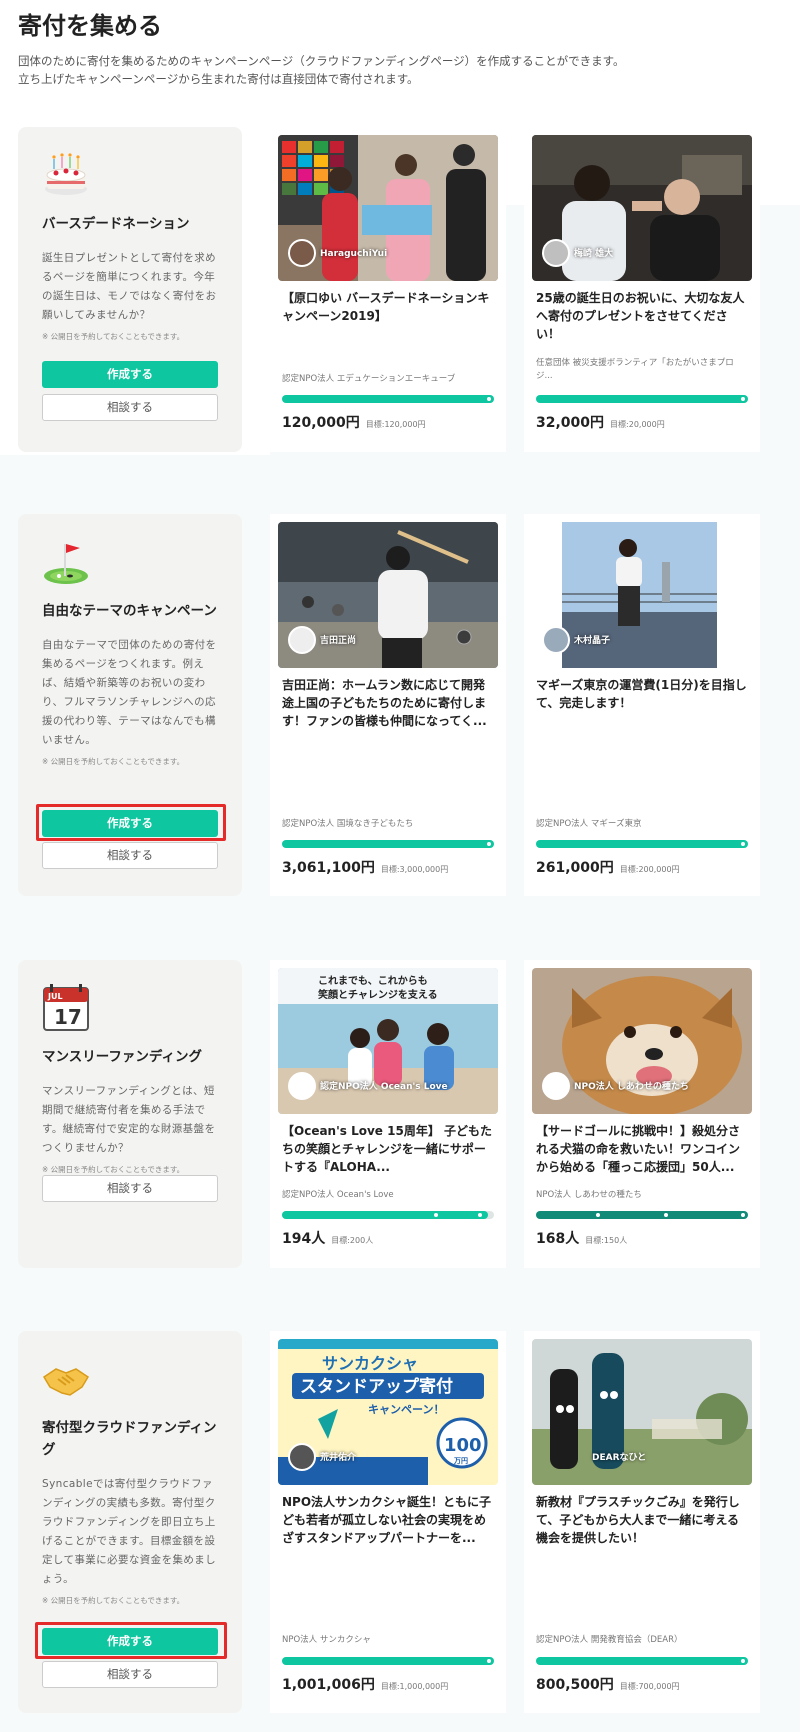 The height and width of the screenshot is (1732, 800). I want to click on campaign-owner: 梅崎 雄大, so click(594, 254).